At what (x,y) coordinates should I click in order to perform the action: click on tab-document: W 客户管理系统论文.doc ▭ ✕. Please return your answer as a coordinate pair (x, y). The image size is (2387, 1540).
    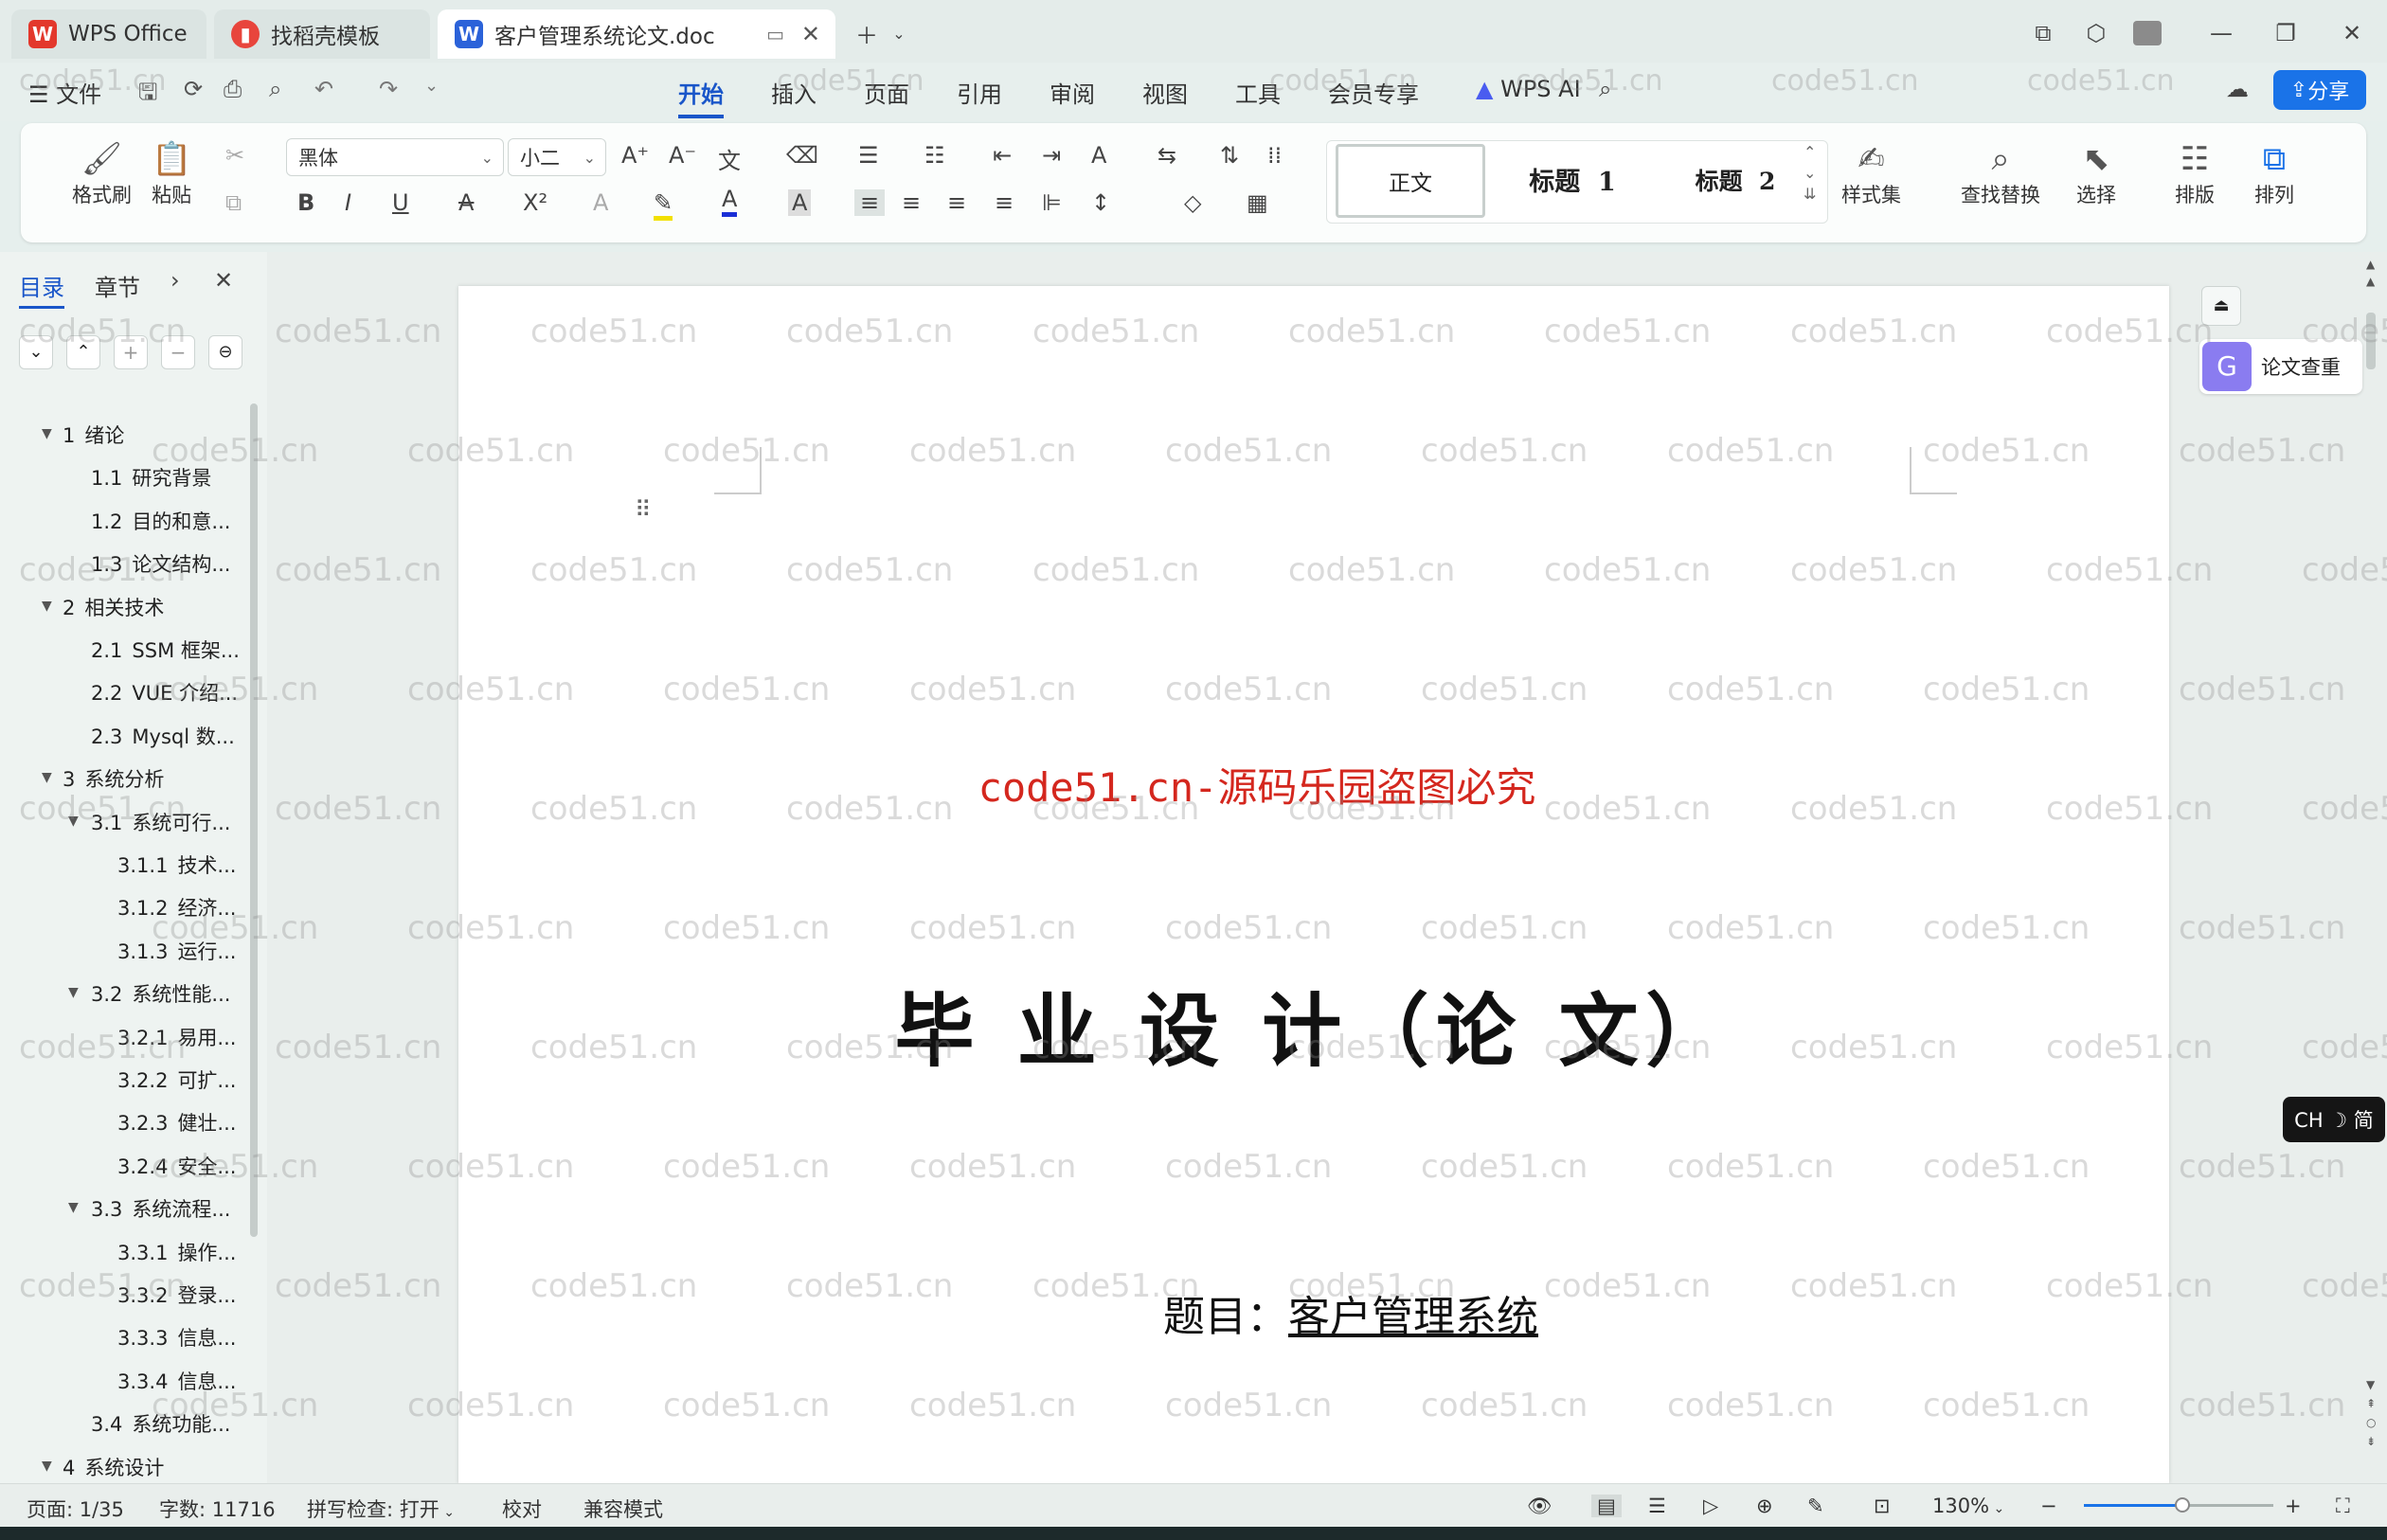
    Looking at the image, I should click on (636, 34).